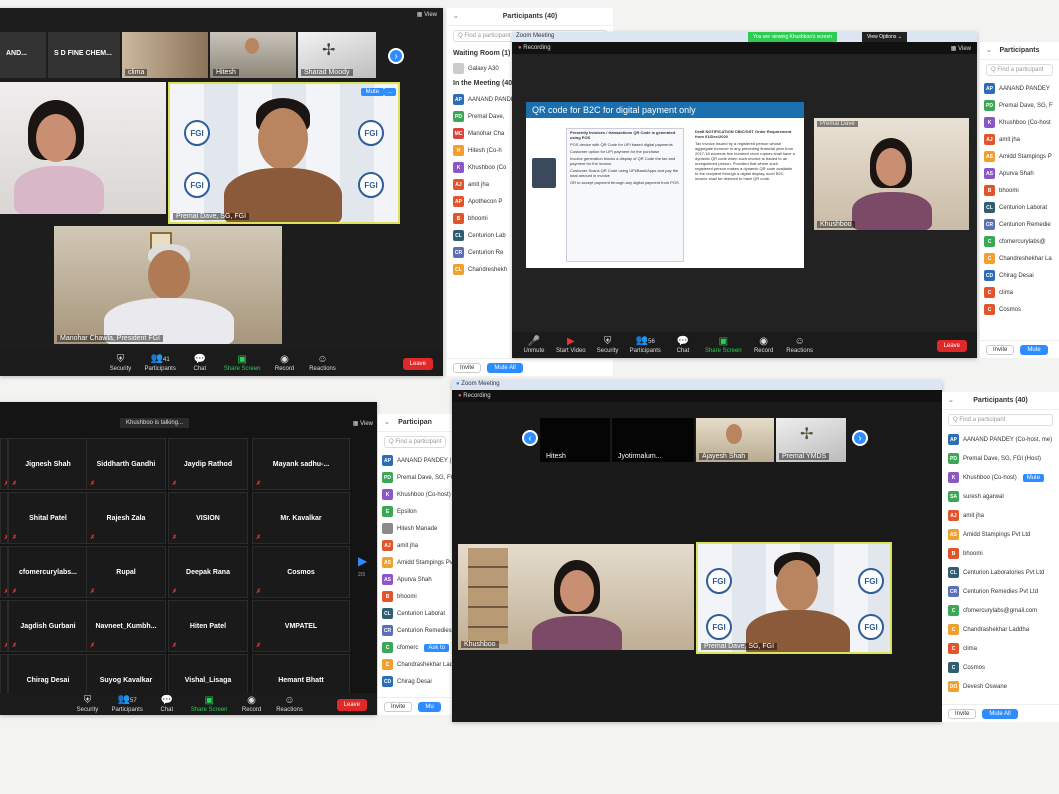  What do you see at coordinates (337, 55) in the screenshot?
I see `video-tile: ✢ Sharad Moody` at bounding box center [337, 55].